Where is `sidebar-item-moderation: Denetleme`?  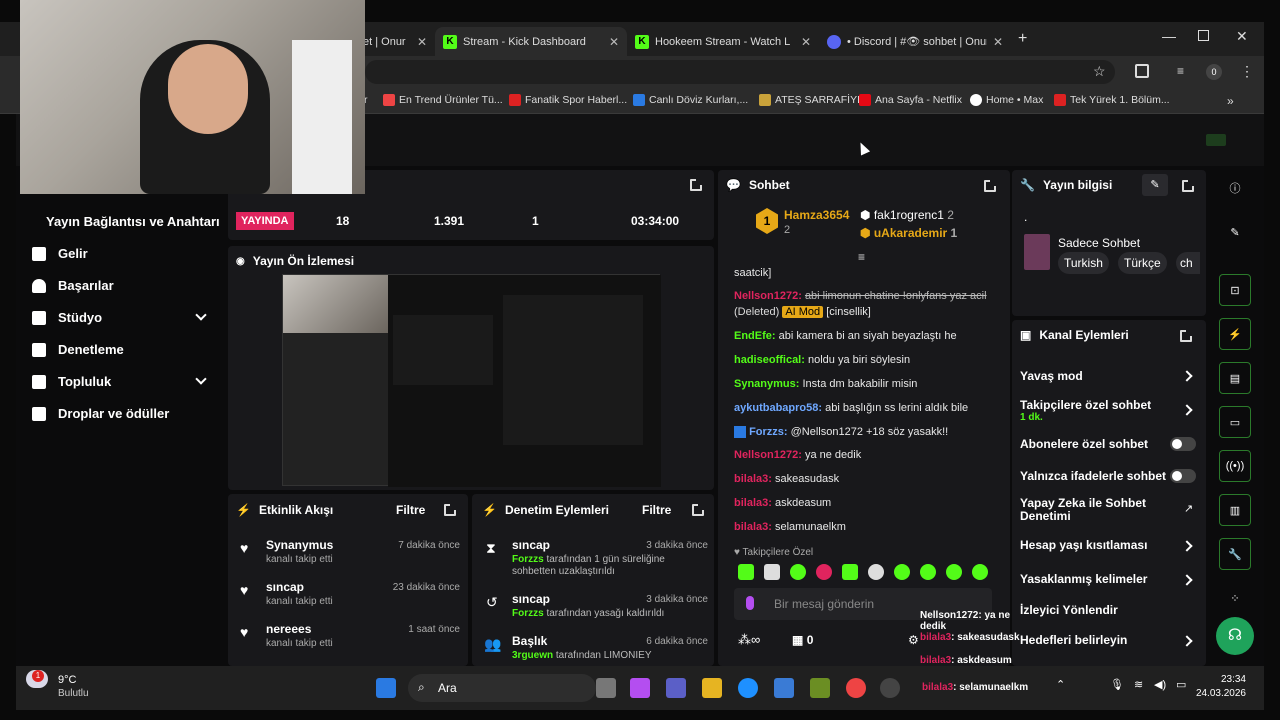 sidebar-item-moderation: Denetleme is located at coordinates (78, 349).